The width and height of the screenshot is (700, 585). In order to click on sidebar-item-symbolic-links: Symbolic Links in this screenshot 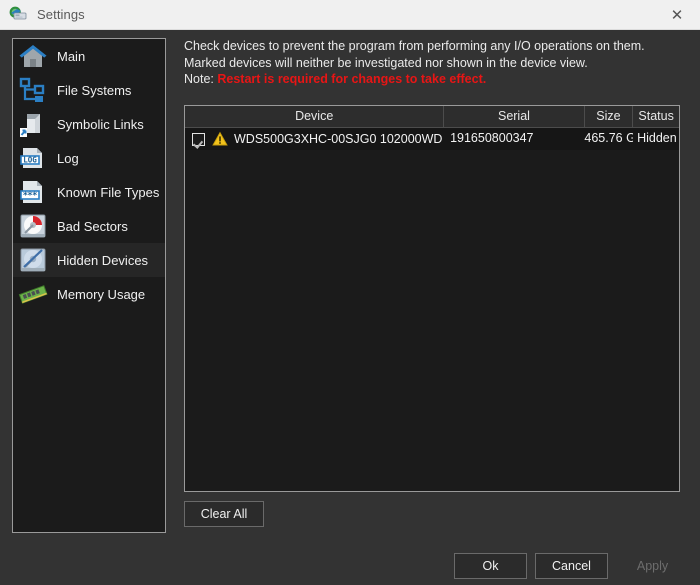, I will do `click(89, 124)`.